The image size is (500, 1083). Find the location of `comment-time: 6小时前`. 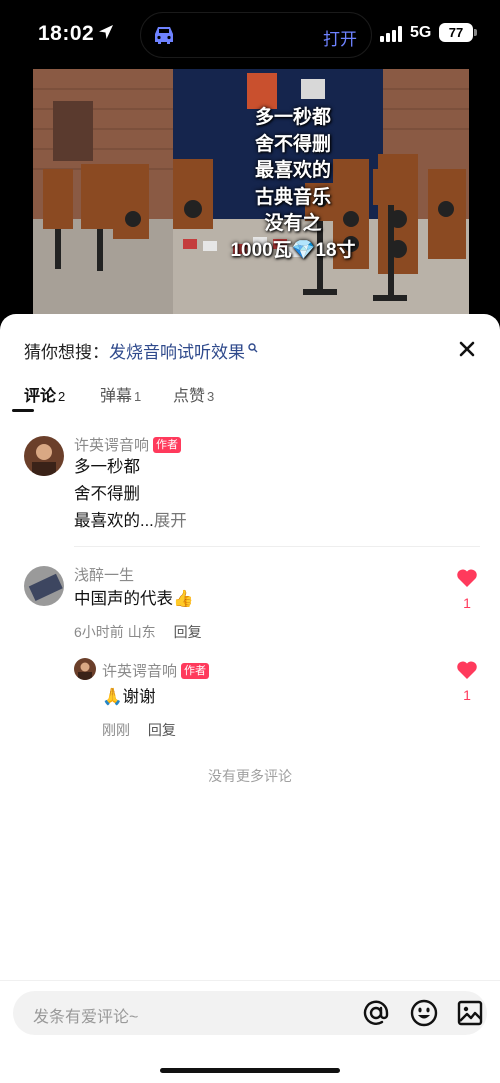

comment-time: 6小时前 is located at coordinates (99, 632).